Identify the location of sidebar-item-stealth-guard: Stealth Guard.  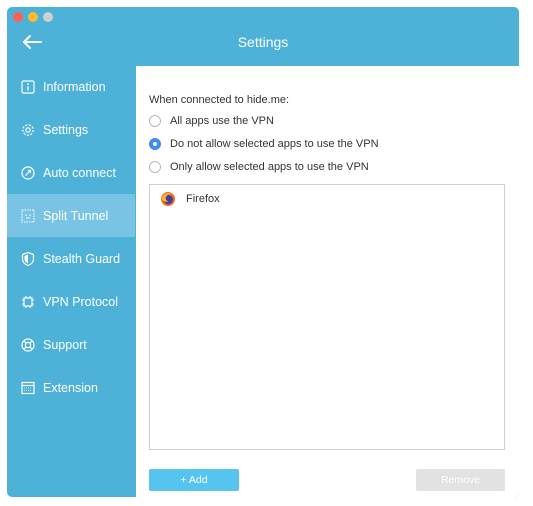
(71, 258).